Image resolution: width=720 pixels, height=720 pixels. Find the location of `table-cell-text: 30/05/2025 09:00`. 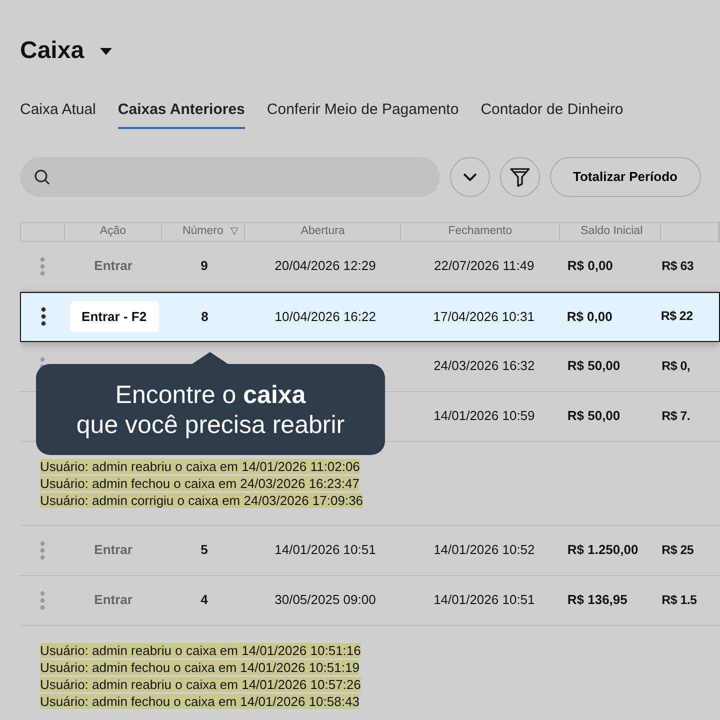

table-cell-text: 30/05/2025 09:00 is located at coordinates (325, 600).